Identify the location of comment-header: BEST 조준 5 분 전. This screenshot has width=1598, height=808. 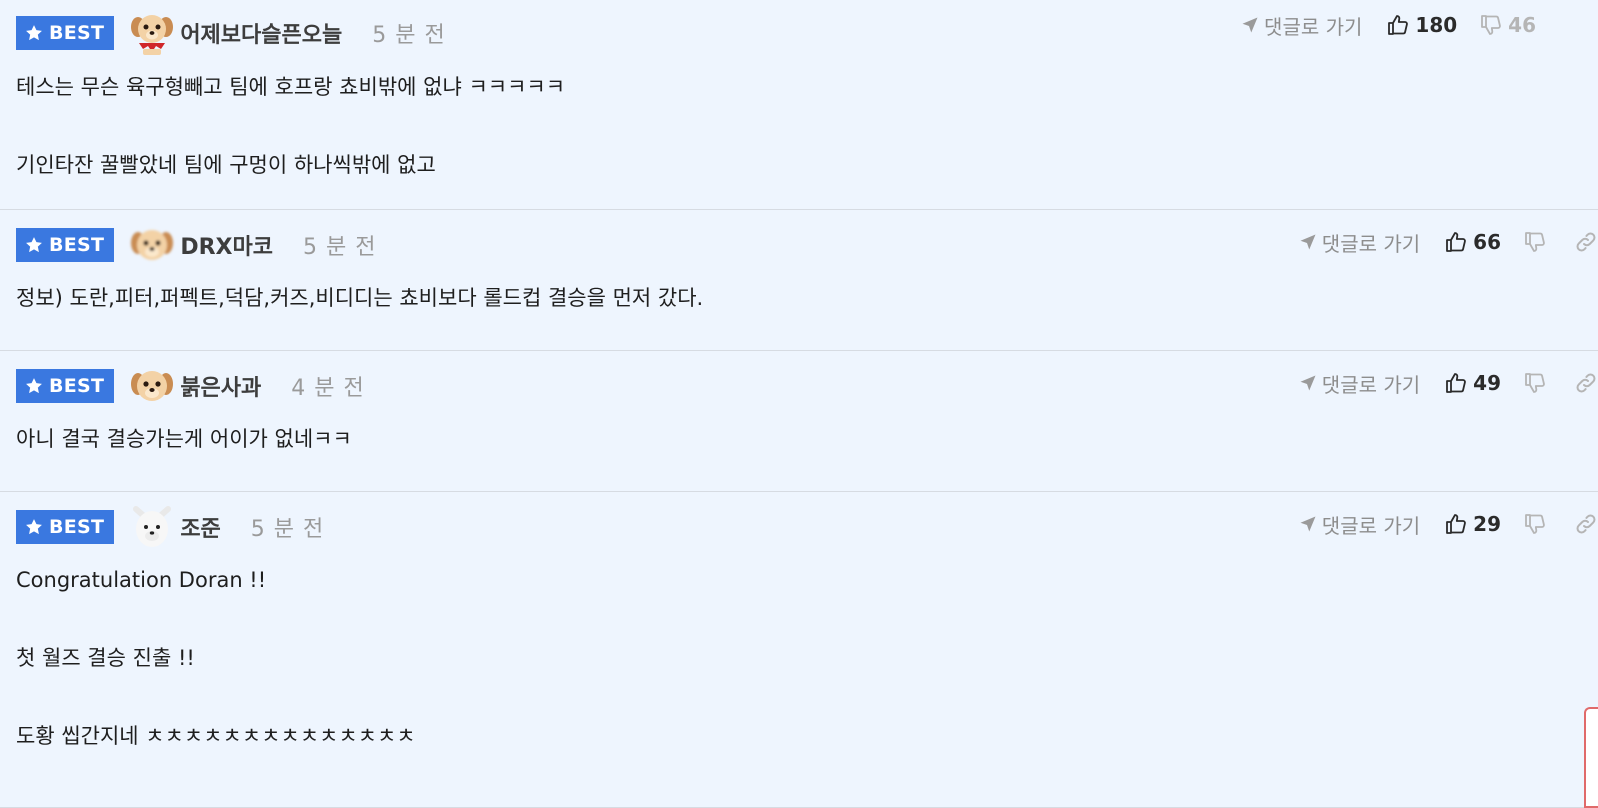
(170, 527).